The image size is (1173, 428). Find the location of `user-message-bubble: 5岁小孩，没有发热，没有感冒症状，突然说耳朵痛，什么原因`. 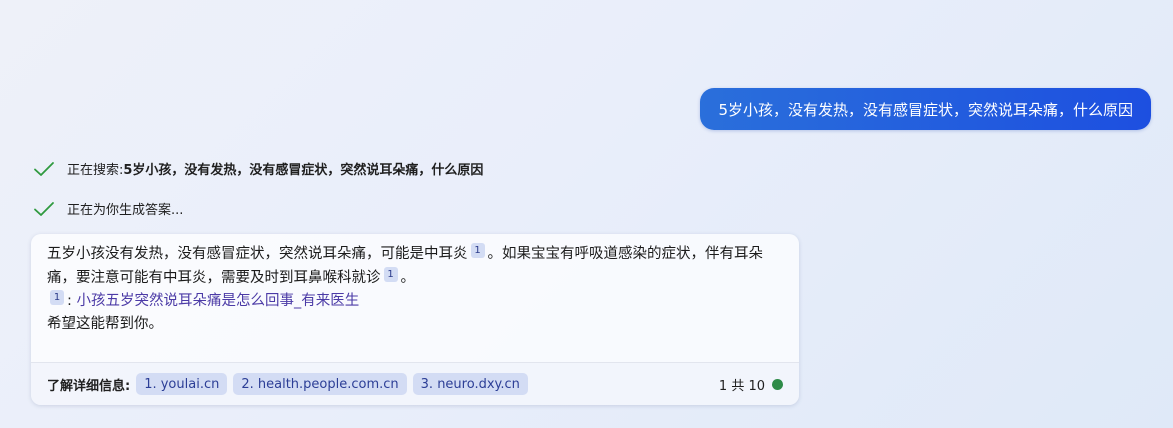

user-message-bubble: 5岁小孩，没有发热，没有感冒症状，突然说耳朵痛，什么原因 is located at coordinates (925, 109).